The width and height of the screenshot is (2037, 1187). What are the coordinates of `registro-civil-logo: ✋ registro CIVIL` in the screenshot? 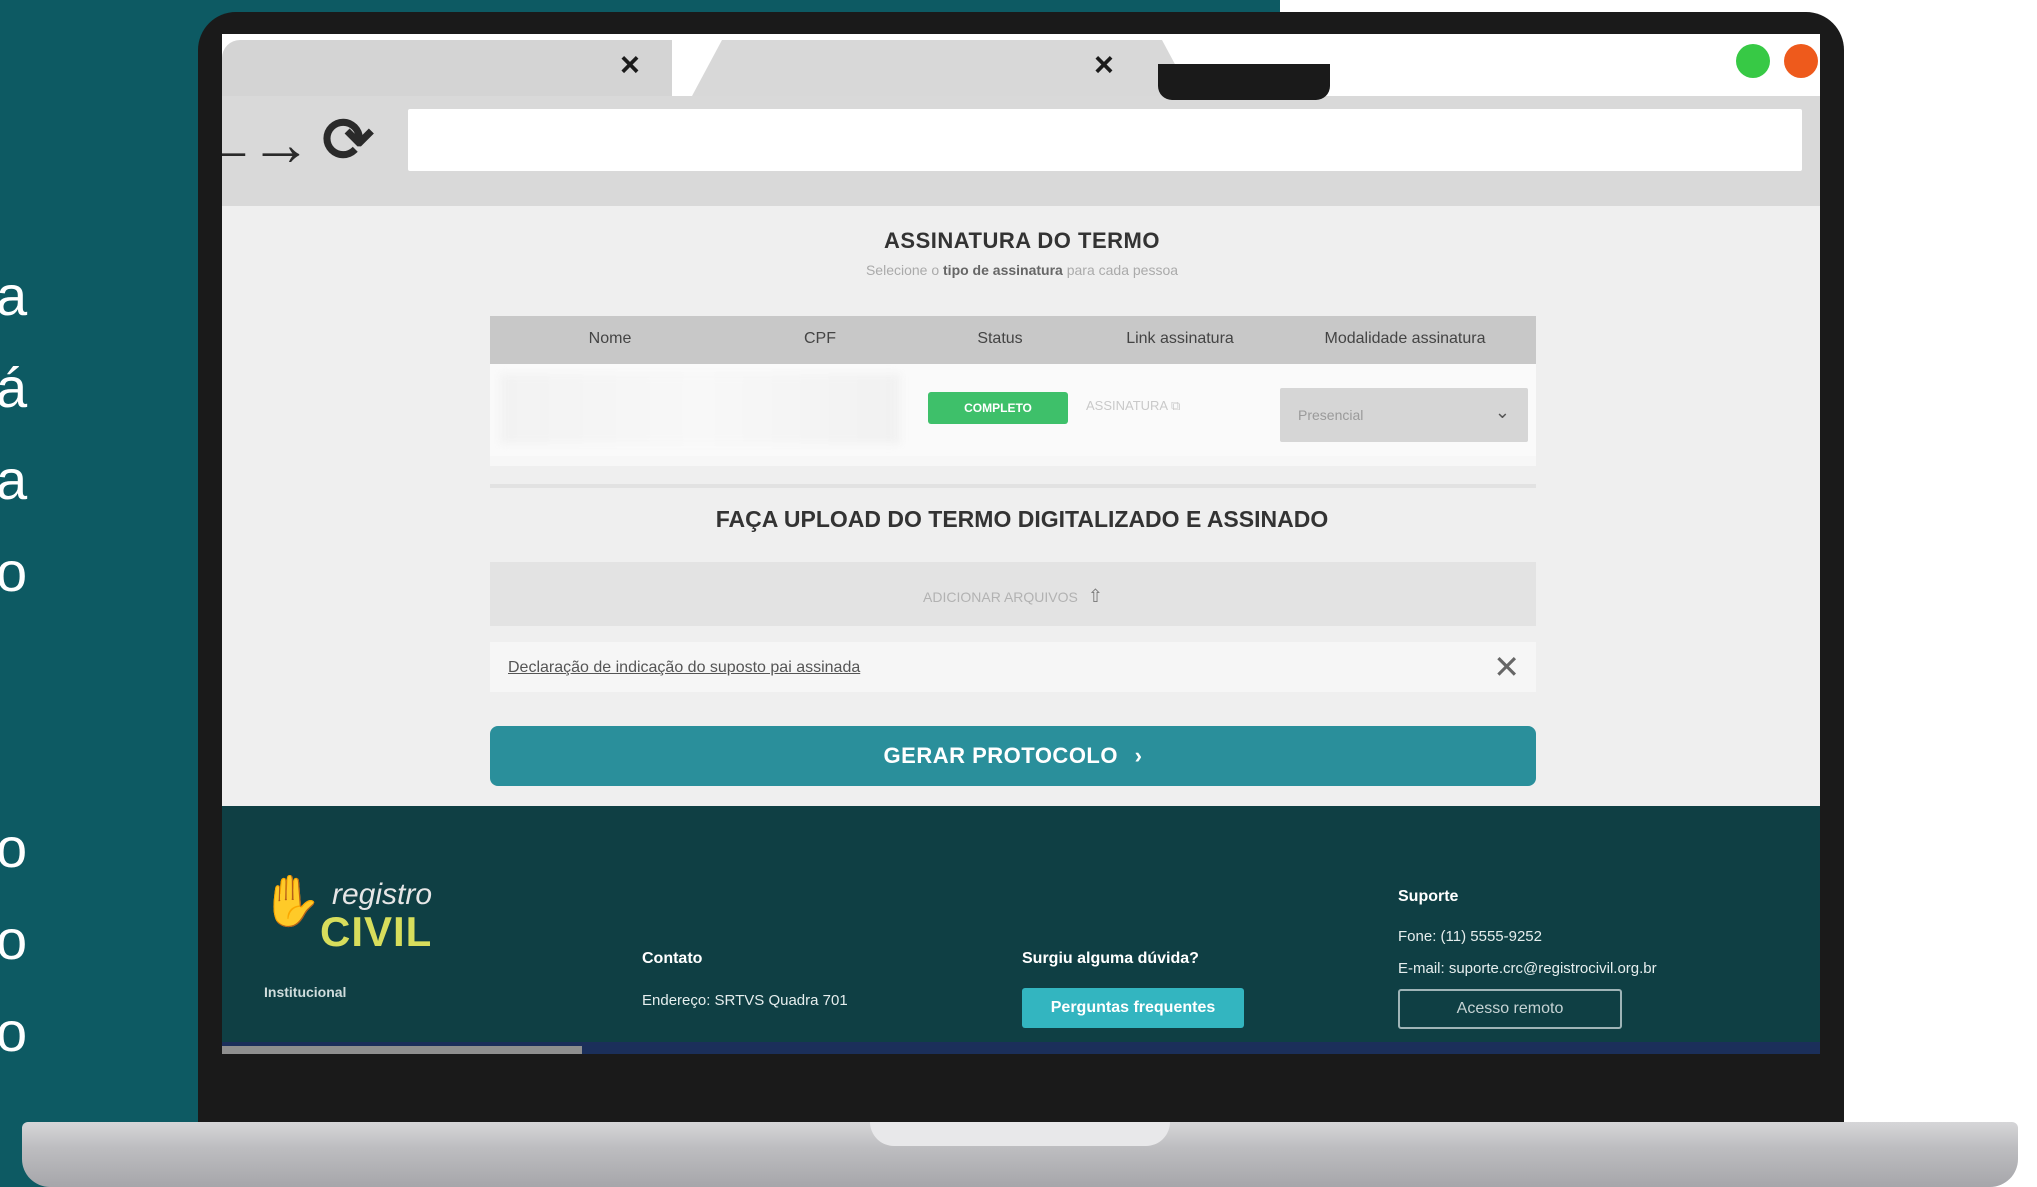 It's located at (360, 911).